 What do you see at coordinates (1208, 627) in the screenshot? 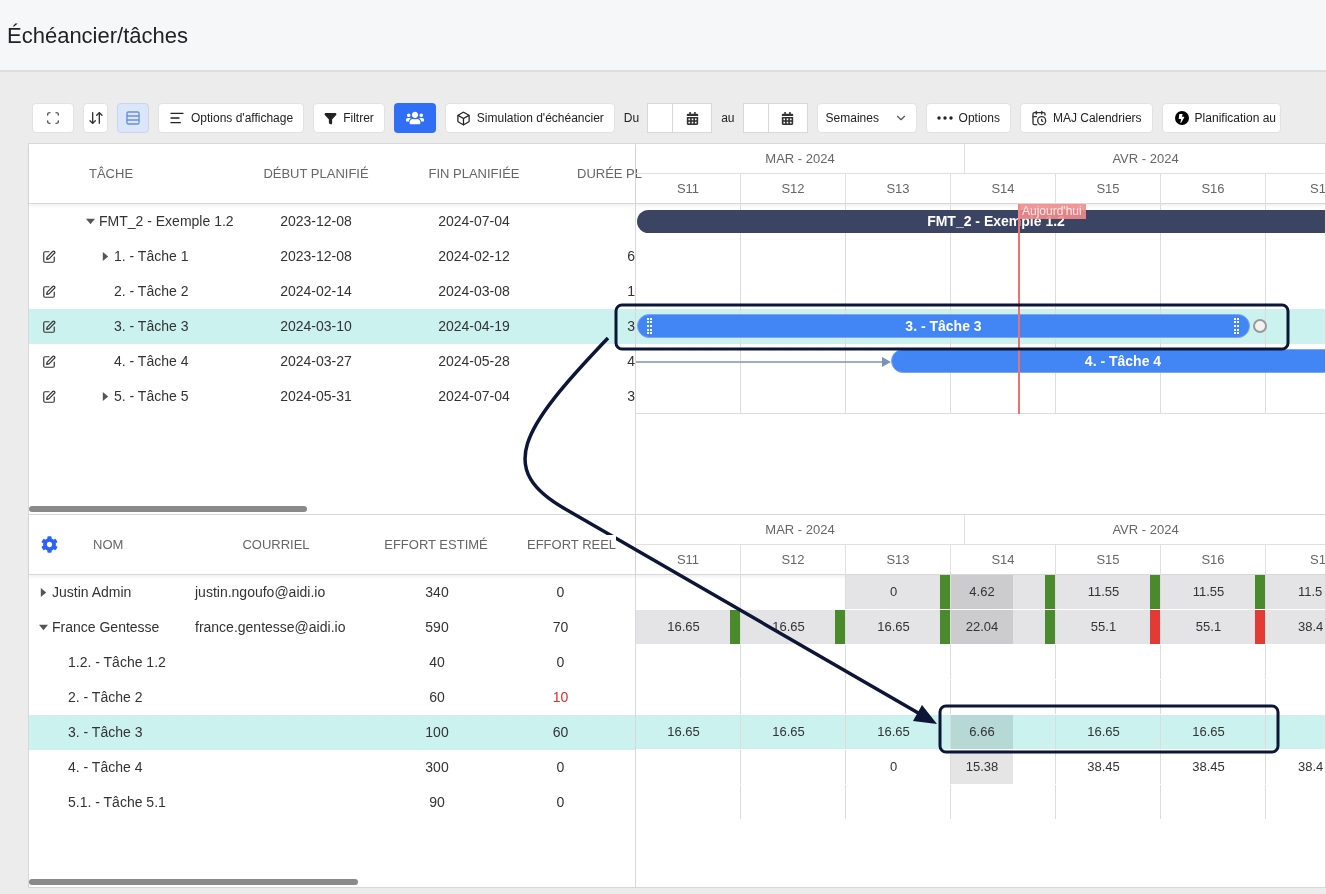
I see `effort-value: 55.1` at bounding box center [1208, 627].